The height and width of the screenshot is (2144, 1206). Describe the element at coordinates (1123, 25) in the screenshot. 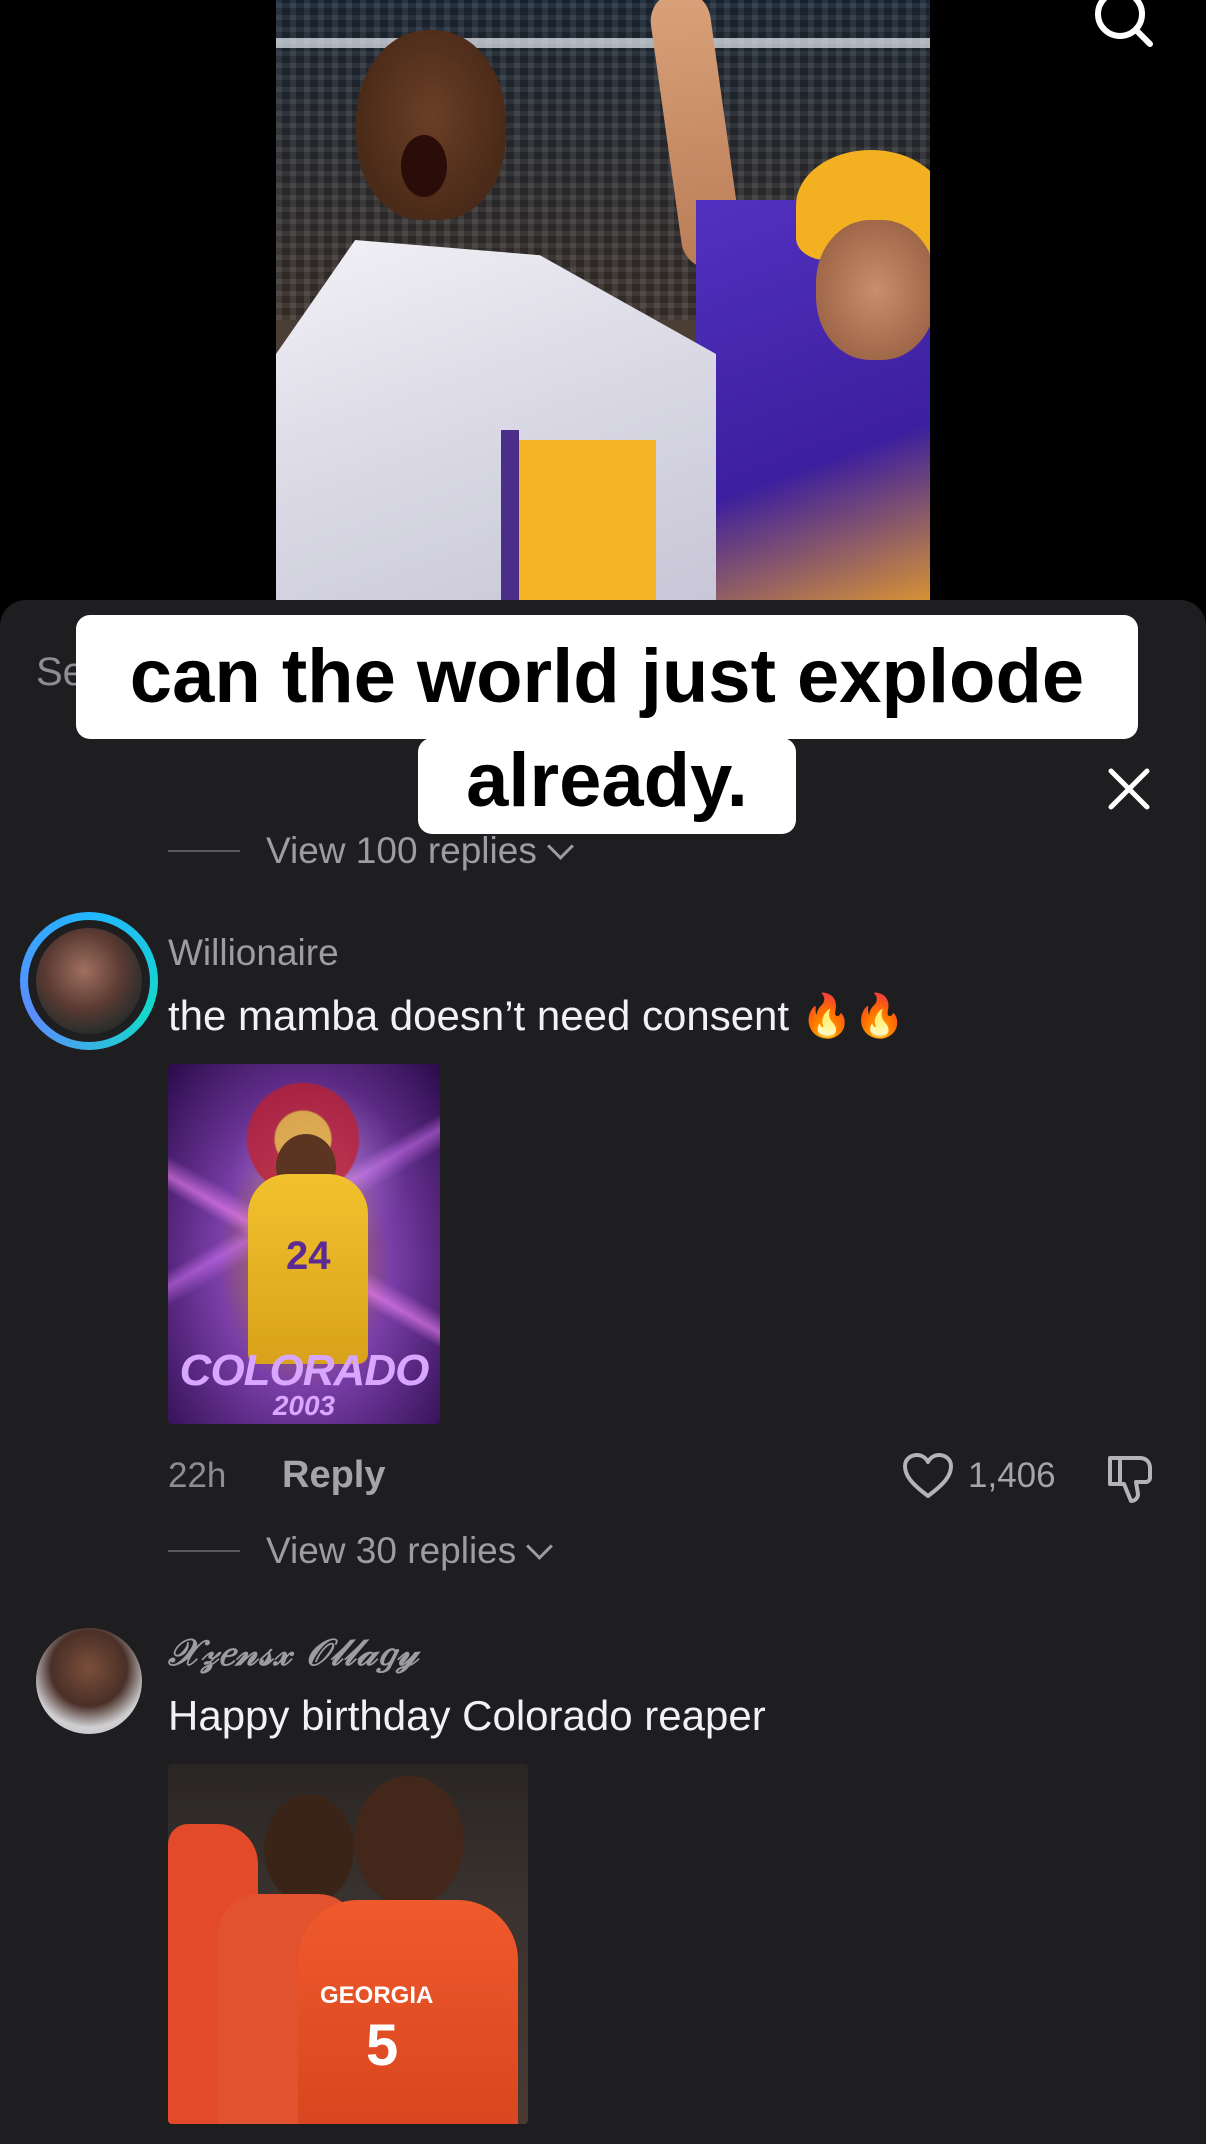

I see `search-icon` at that location.